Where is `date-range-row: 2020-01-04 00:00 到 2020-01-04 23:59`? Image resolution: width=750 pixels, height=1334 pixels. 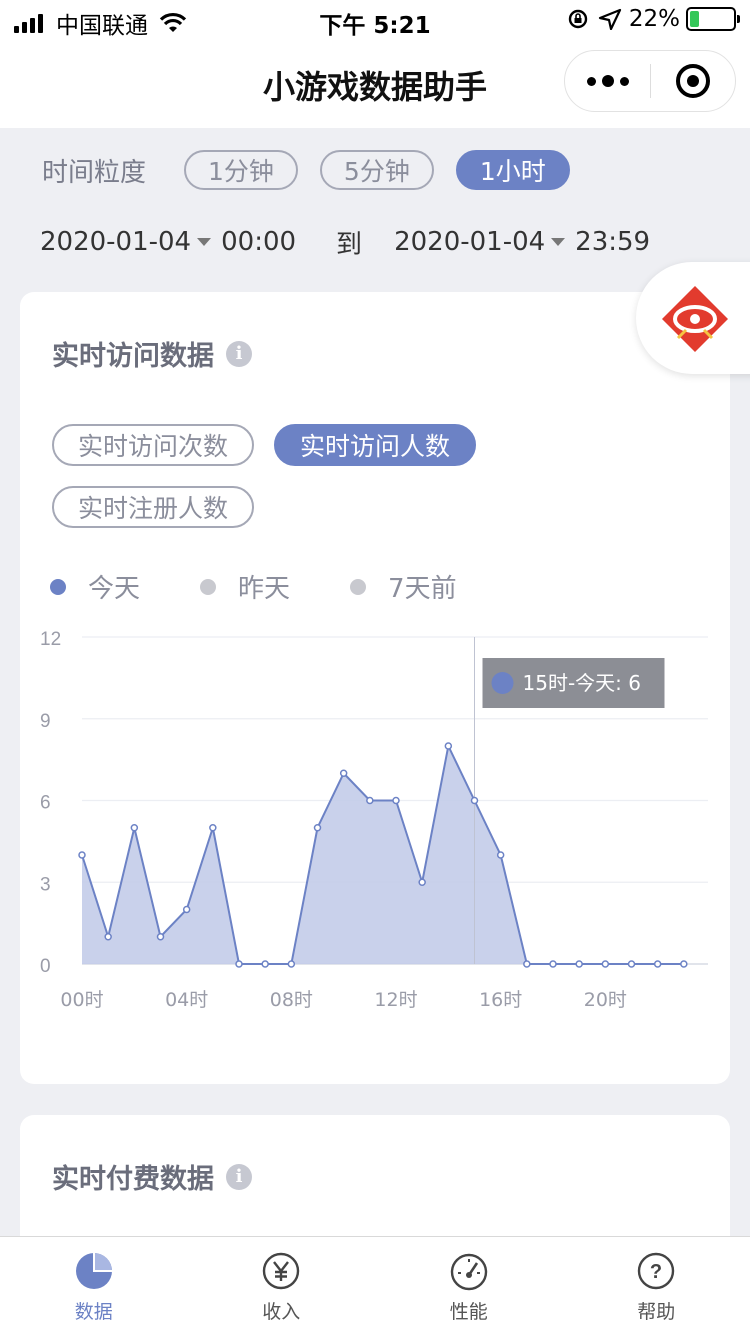 date-range-row: 2020-01-04 00:00 到 2020-01-04 23:59 is located at coordinates (345, 242).